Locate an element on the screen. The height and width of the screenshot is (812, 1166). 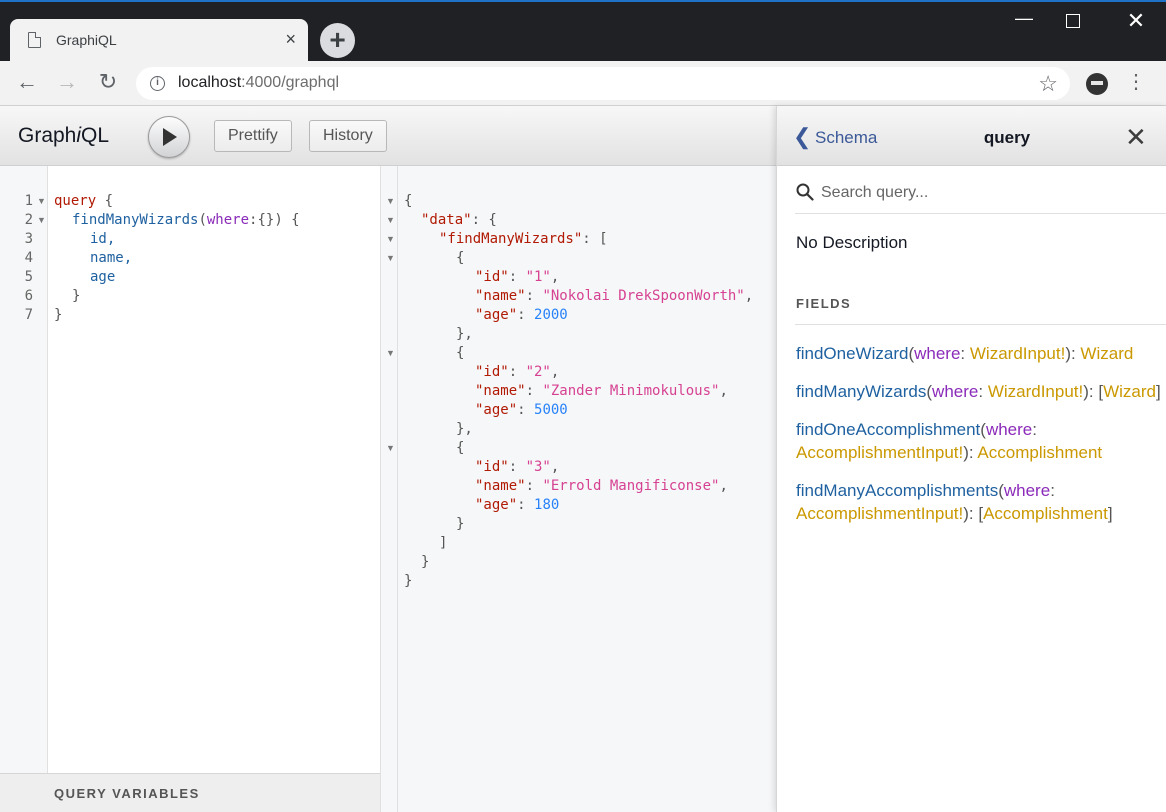
json-line: "age": 5000 is located at coordinates (521, 410).